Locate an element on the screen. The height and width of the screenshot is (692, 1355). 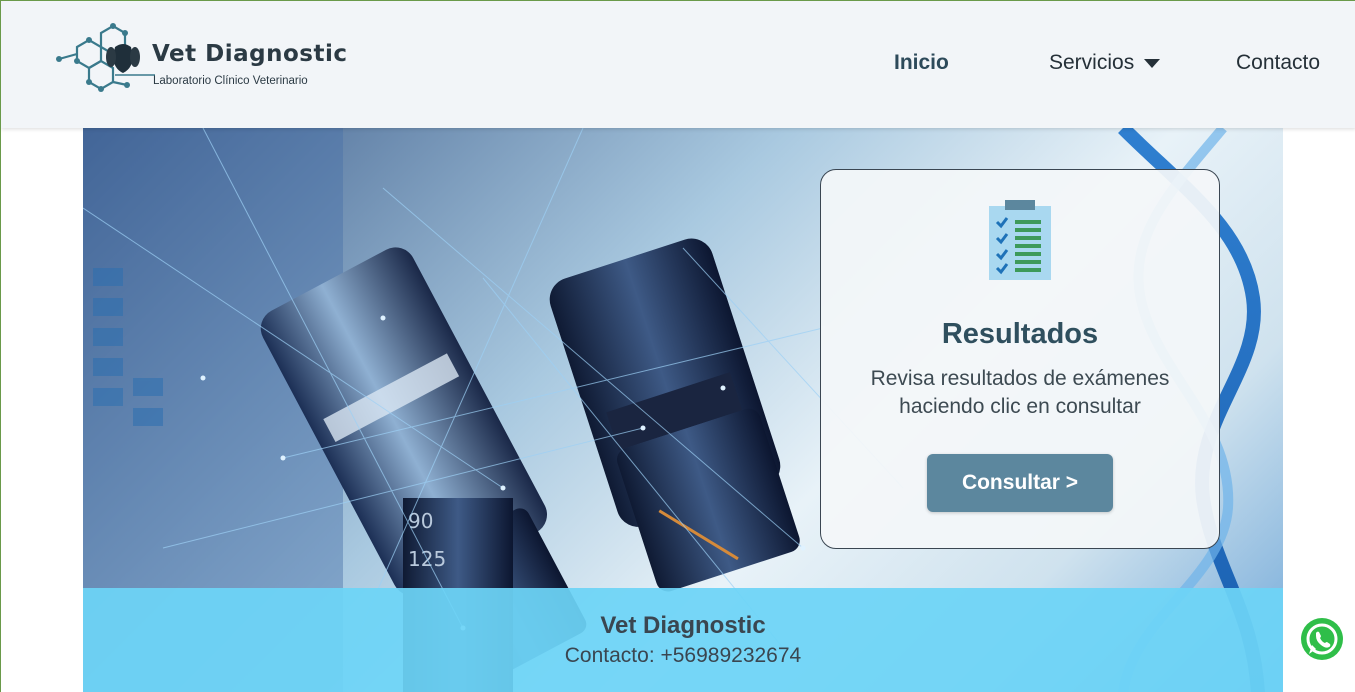
whatsapp-icon is located at coordinates (1322, 639).